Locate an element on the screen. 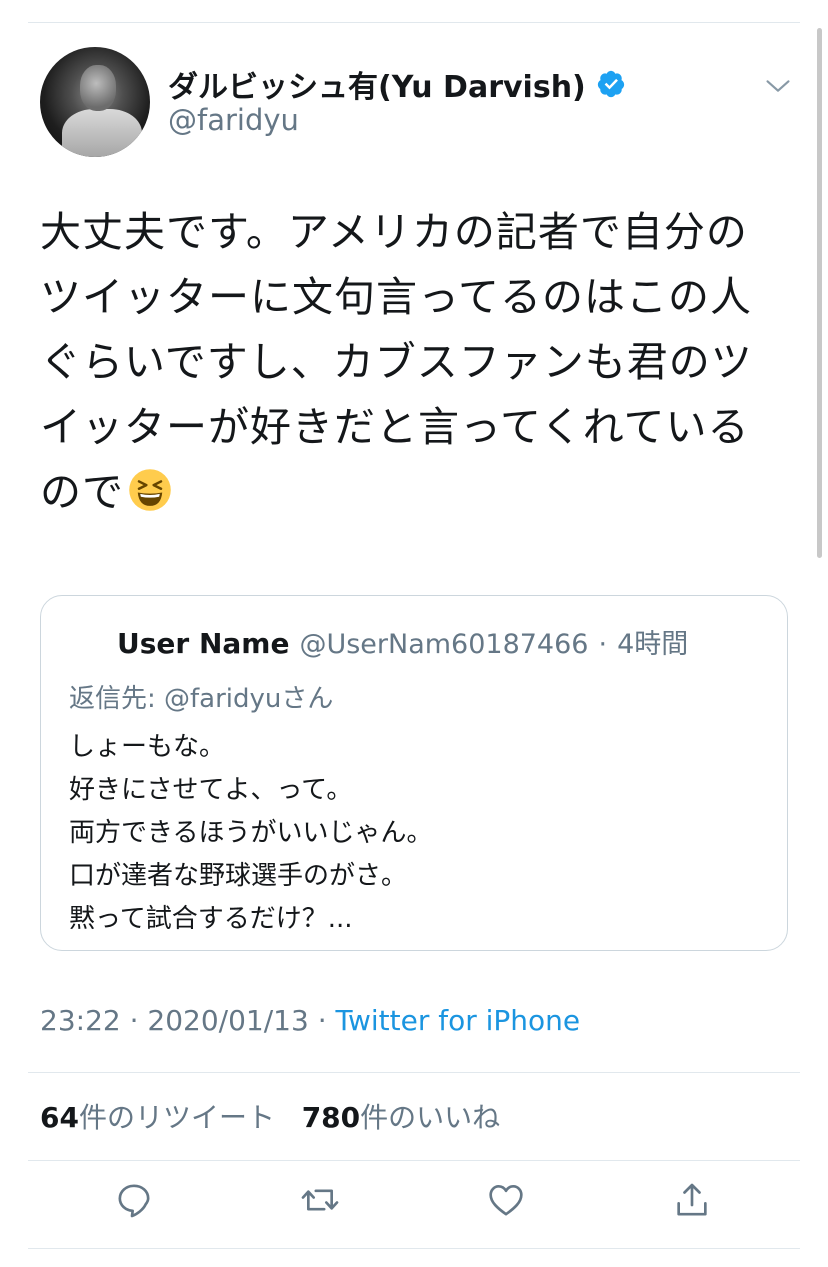 Image resolution: width=828 pixels, height=1267 pixels. scrollbar is located at coordinates (819, 293).